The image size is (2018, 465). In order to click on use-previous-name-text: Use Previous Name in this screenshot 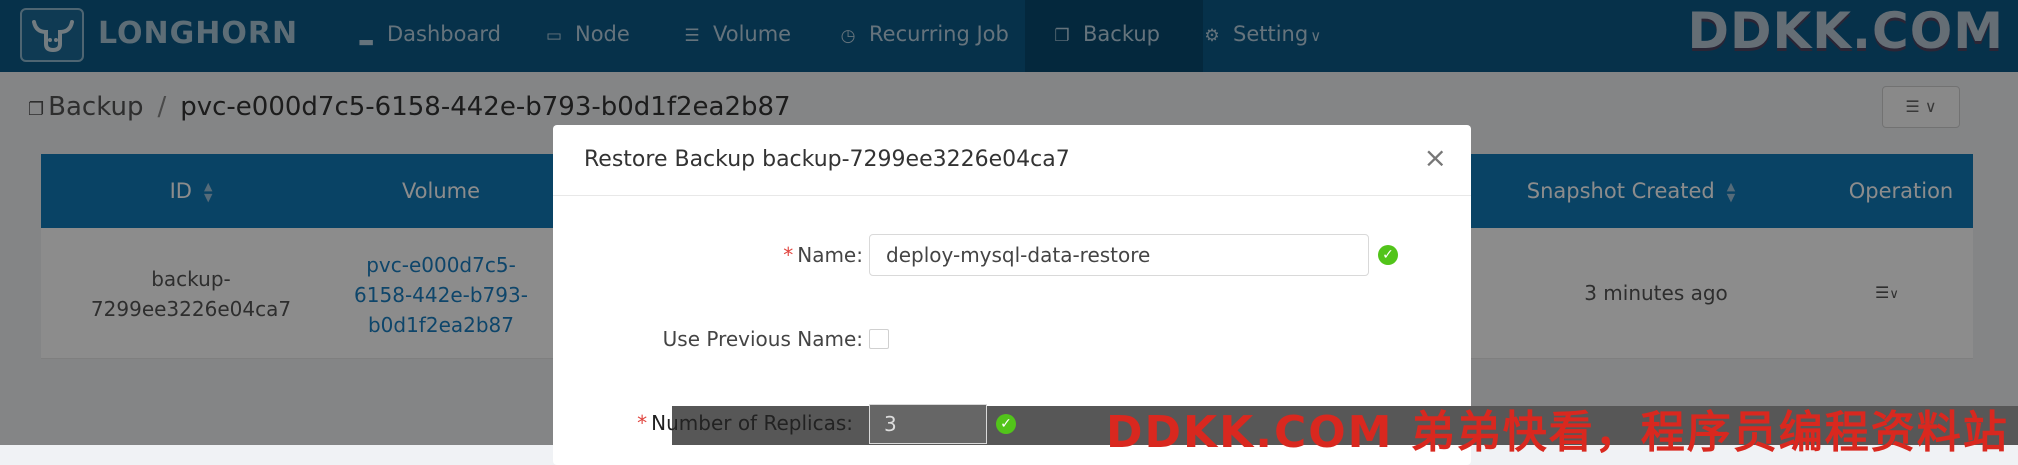, I will do `click(759, 339)`.